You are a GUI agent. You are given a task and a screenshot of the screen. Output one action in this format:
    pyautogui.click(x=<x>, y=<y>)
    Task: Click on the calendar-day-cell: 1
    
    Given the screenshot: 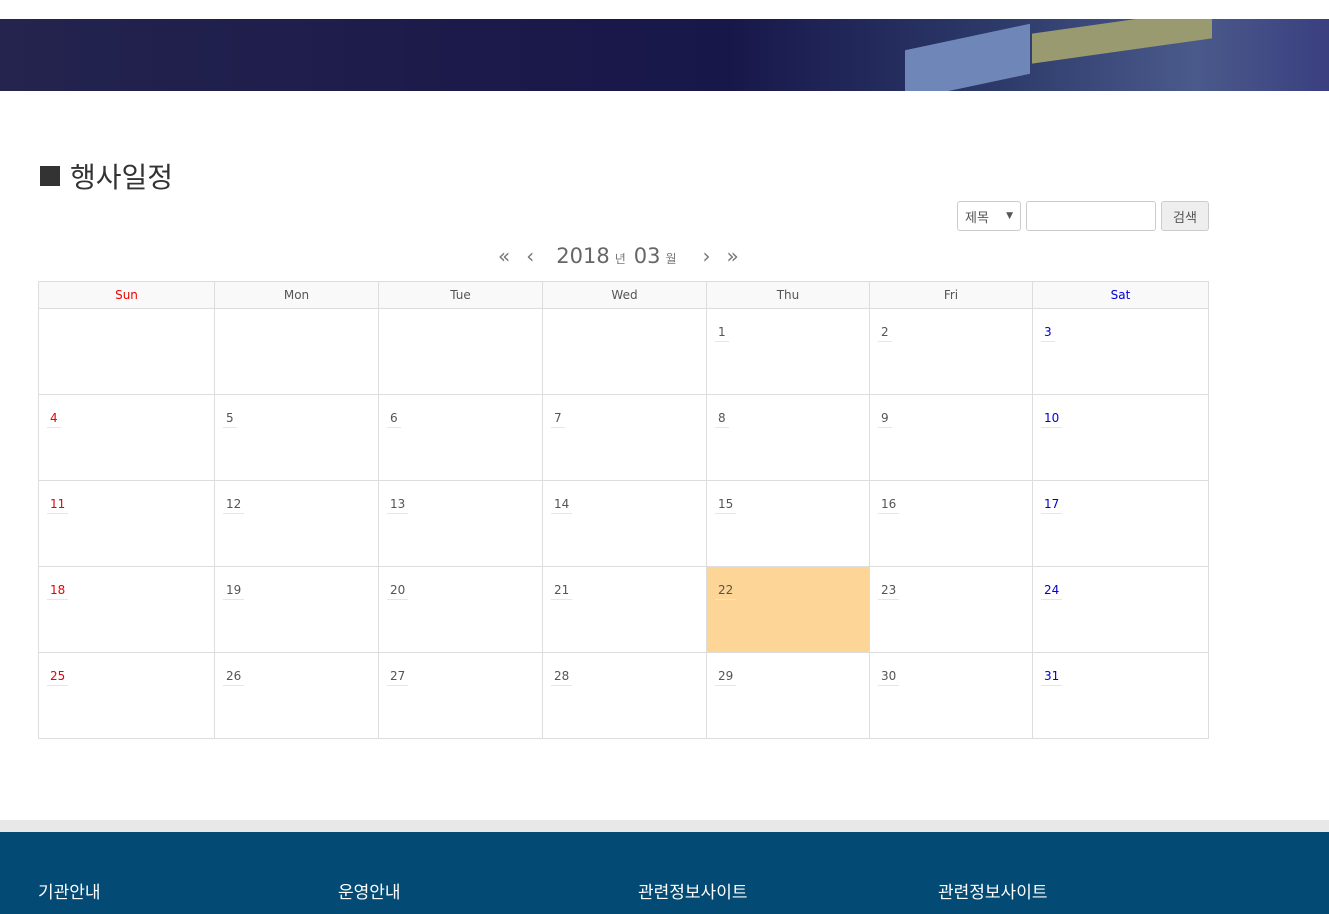 What is the action you would take?
    pyautogui.click(x=788, y=351)
    